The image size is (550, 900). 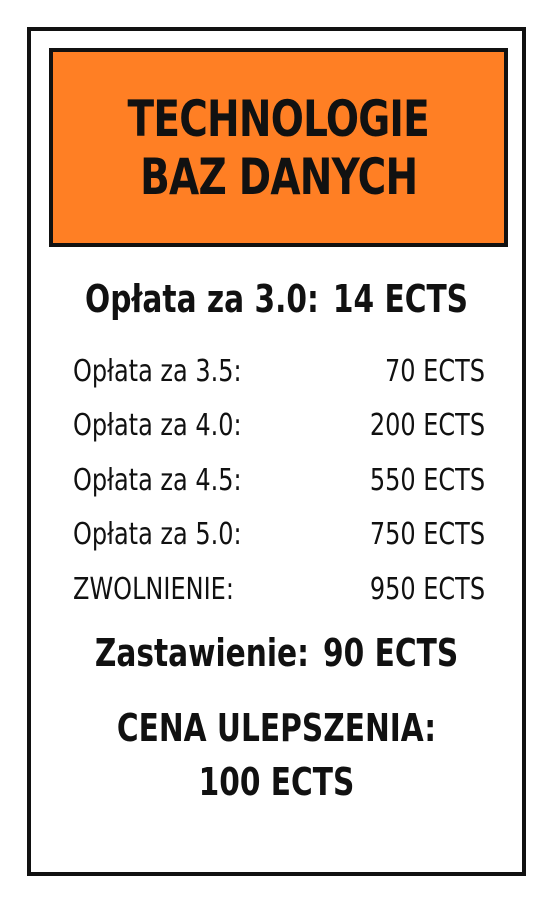 I want to click on rent-row-value: 550 ECTS, so click(x=427, y=480).